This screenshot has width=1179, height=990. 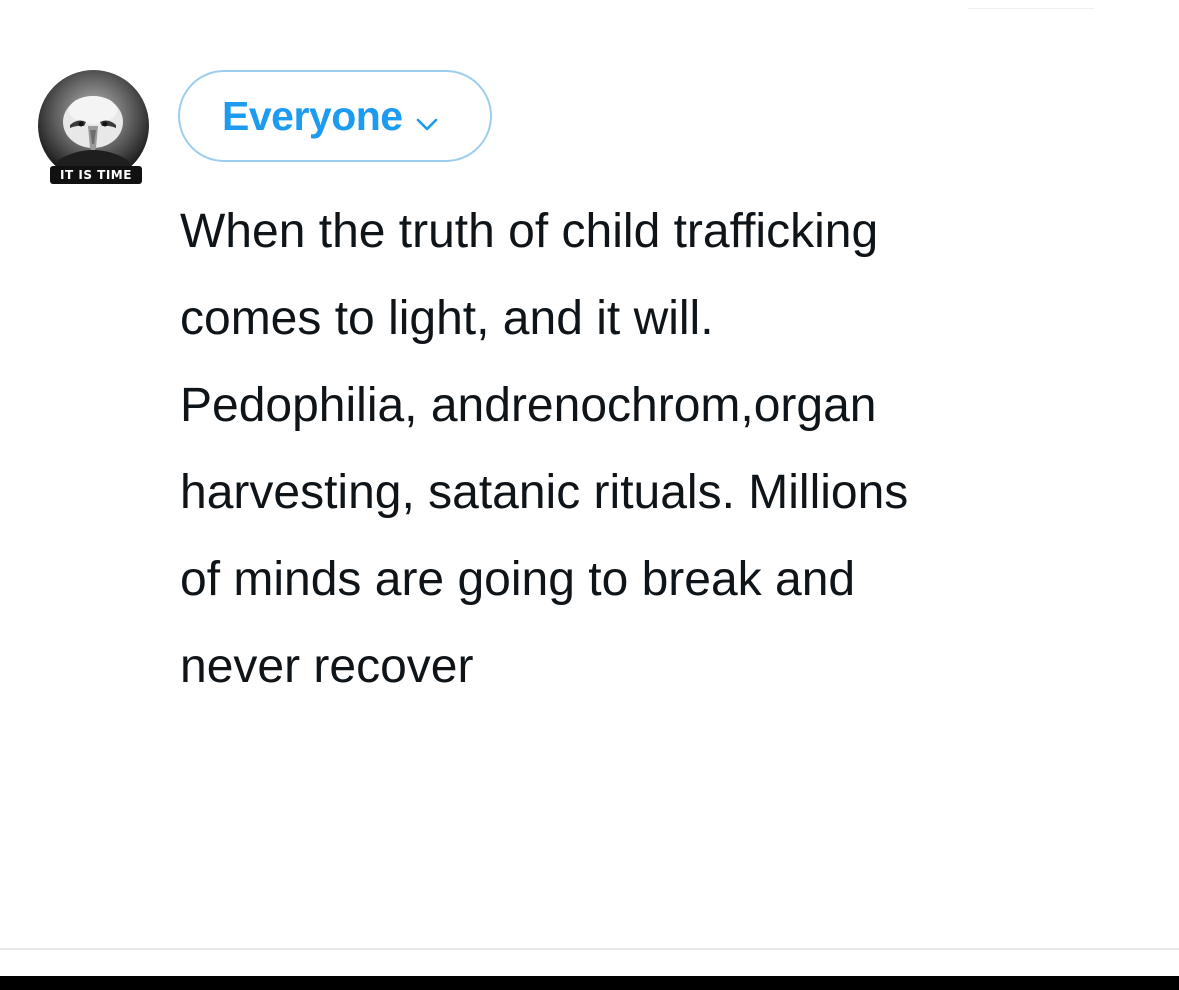 I want to click on bottom-bar, so click(x=589, y=983).